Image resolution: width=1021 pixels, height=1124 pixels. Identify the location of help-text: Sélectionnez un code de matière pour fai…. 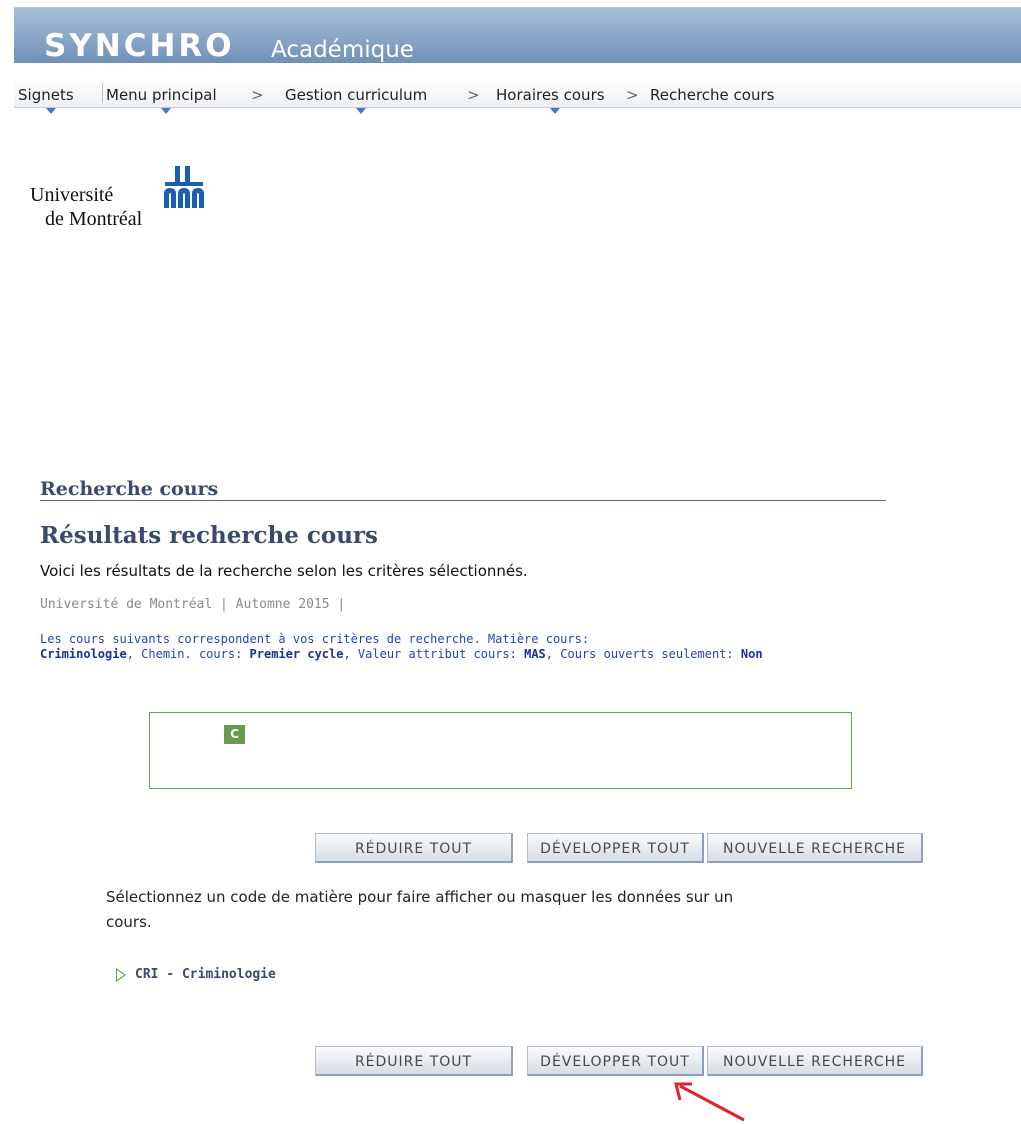
(420, 909).